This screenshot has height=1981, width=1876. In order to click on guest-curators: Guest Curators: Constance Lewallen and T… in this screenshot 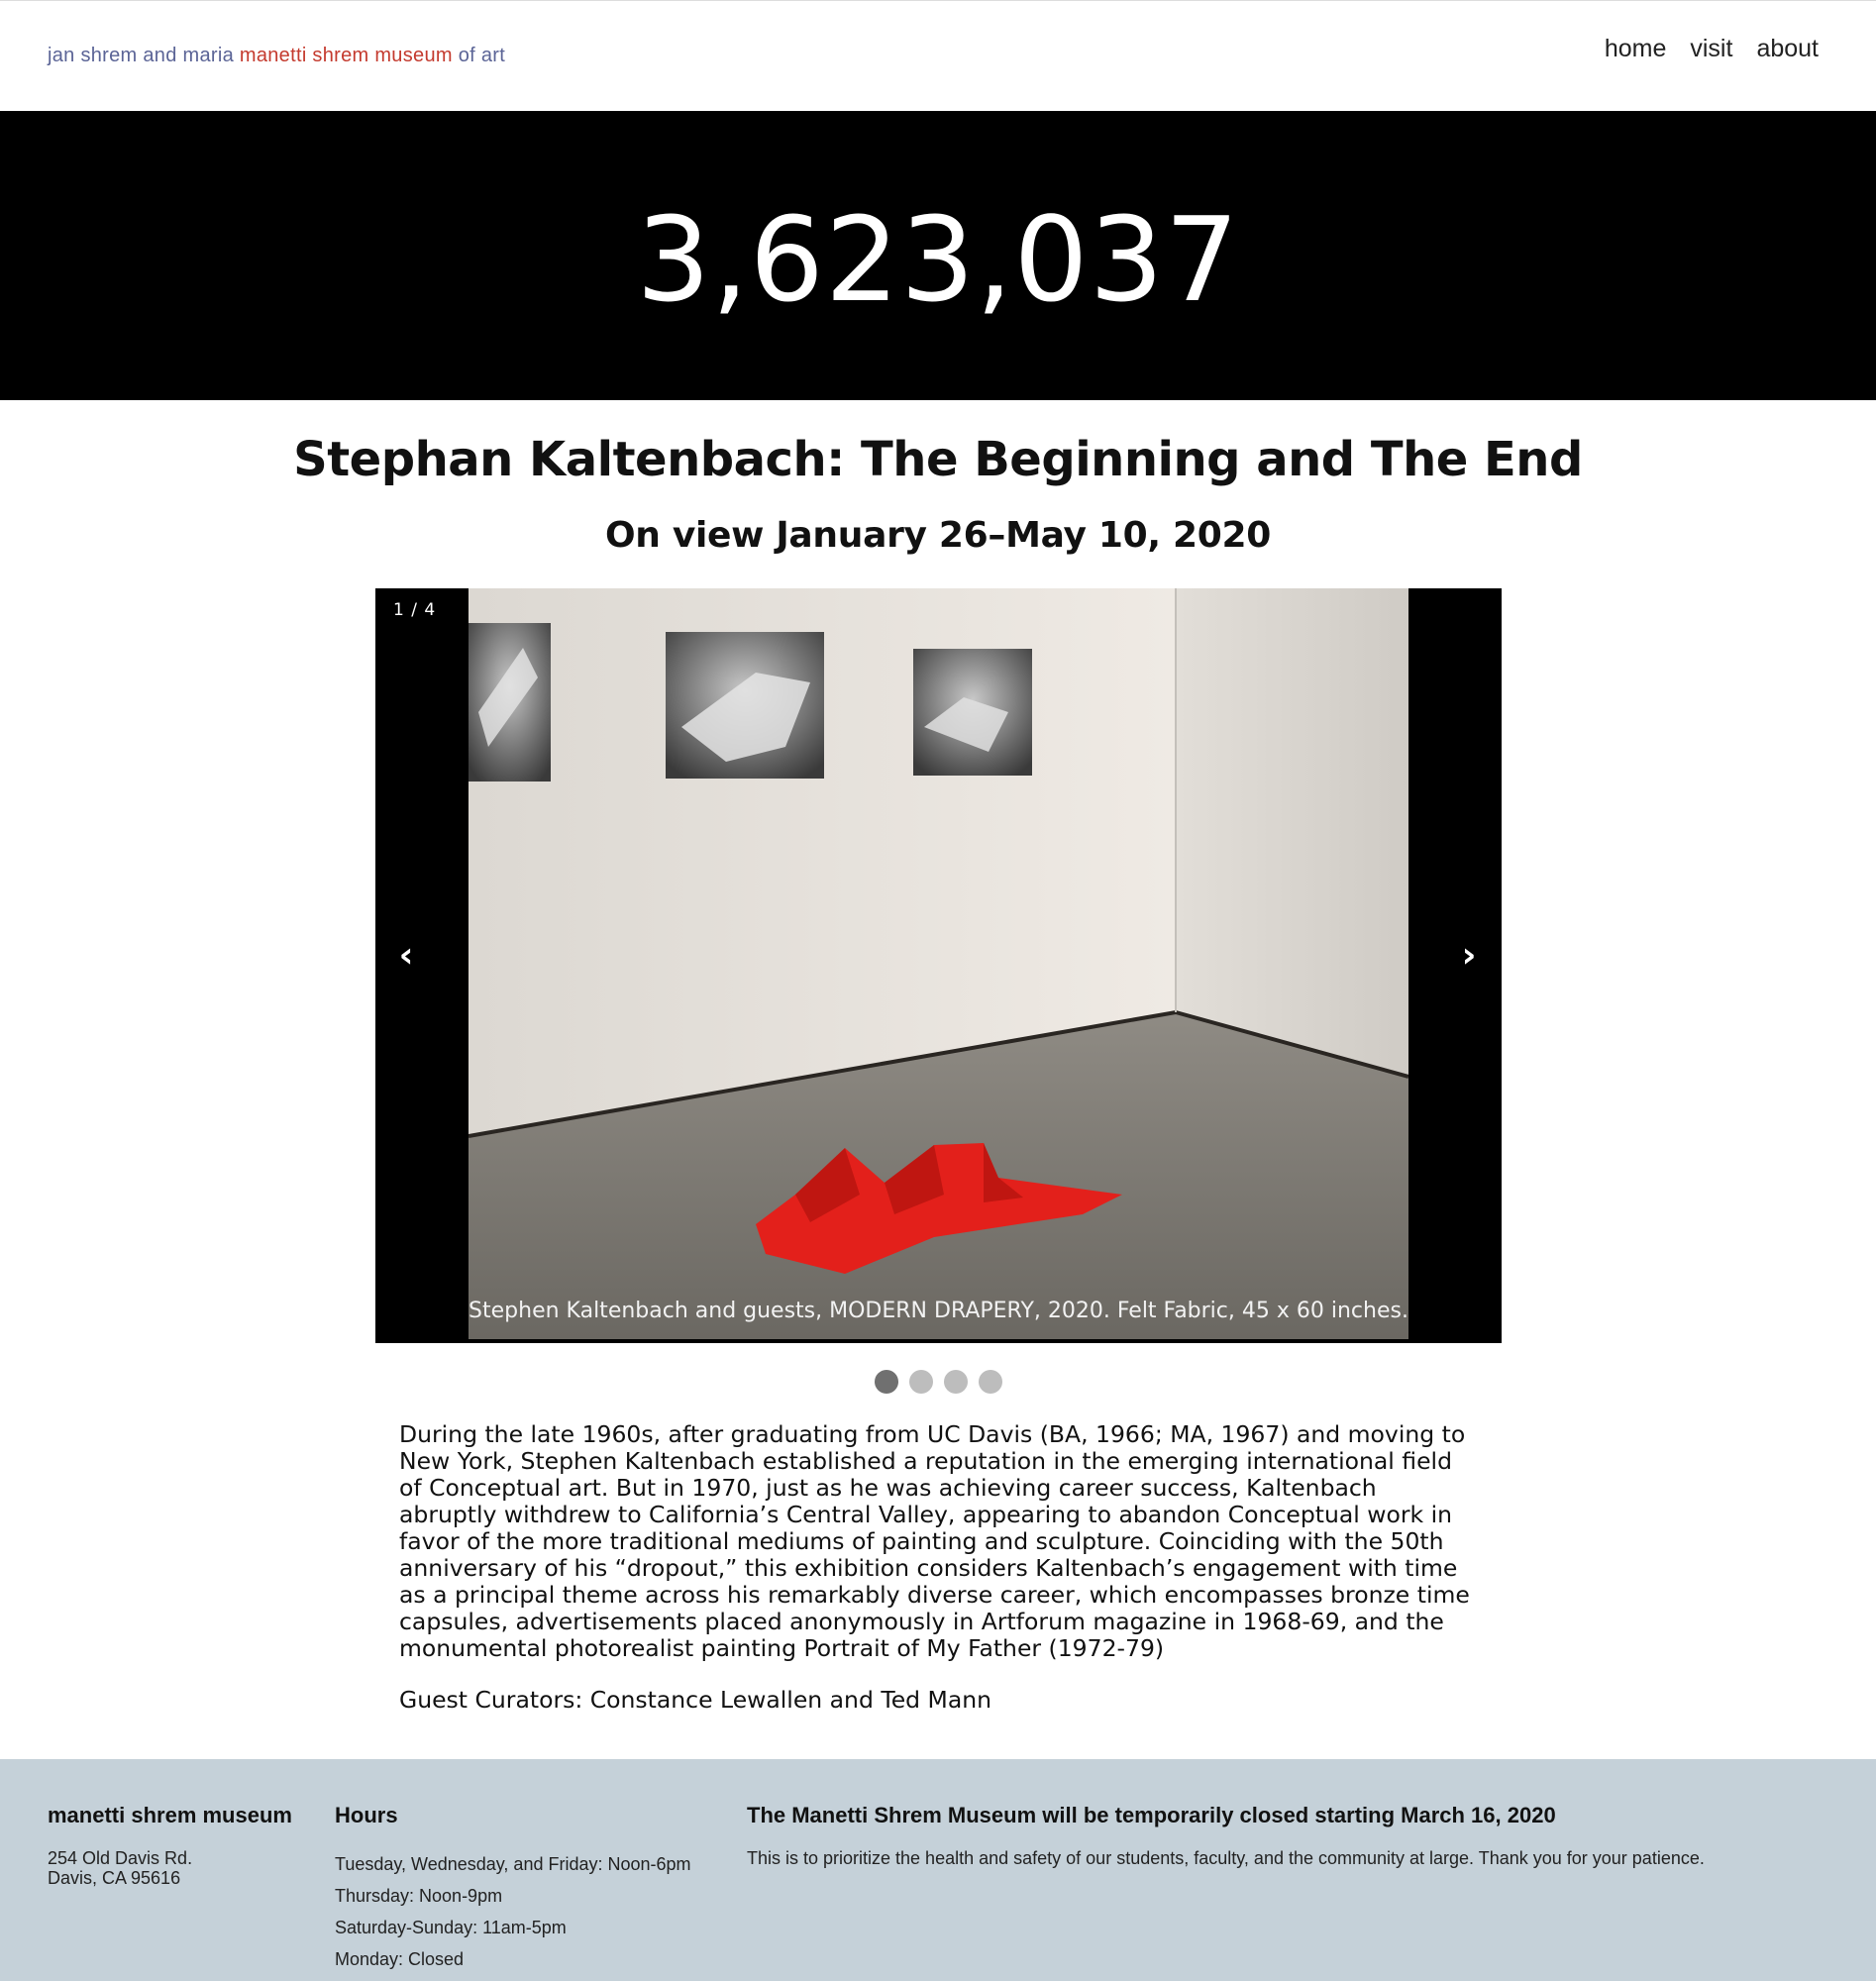, I will do `click(695, 1700)`.